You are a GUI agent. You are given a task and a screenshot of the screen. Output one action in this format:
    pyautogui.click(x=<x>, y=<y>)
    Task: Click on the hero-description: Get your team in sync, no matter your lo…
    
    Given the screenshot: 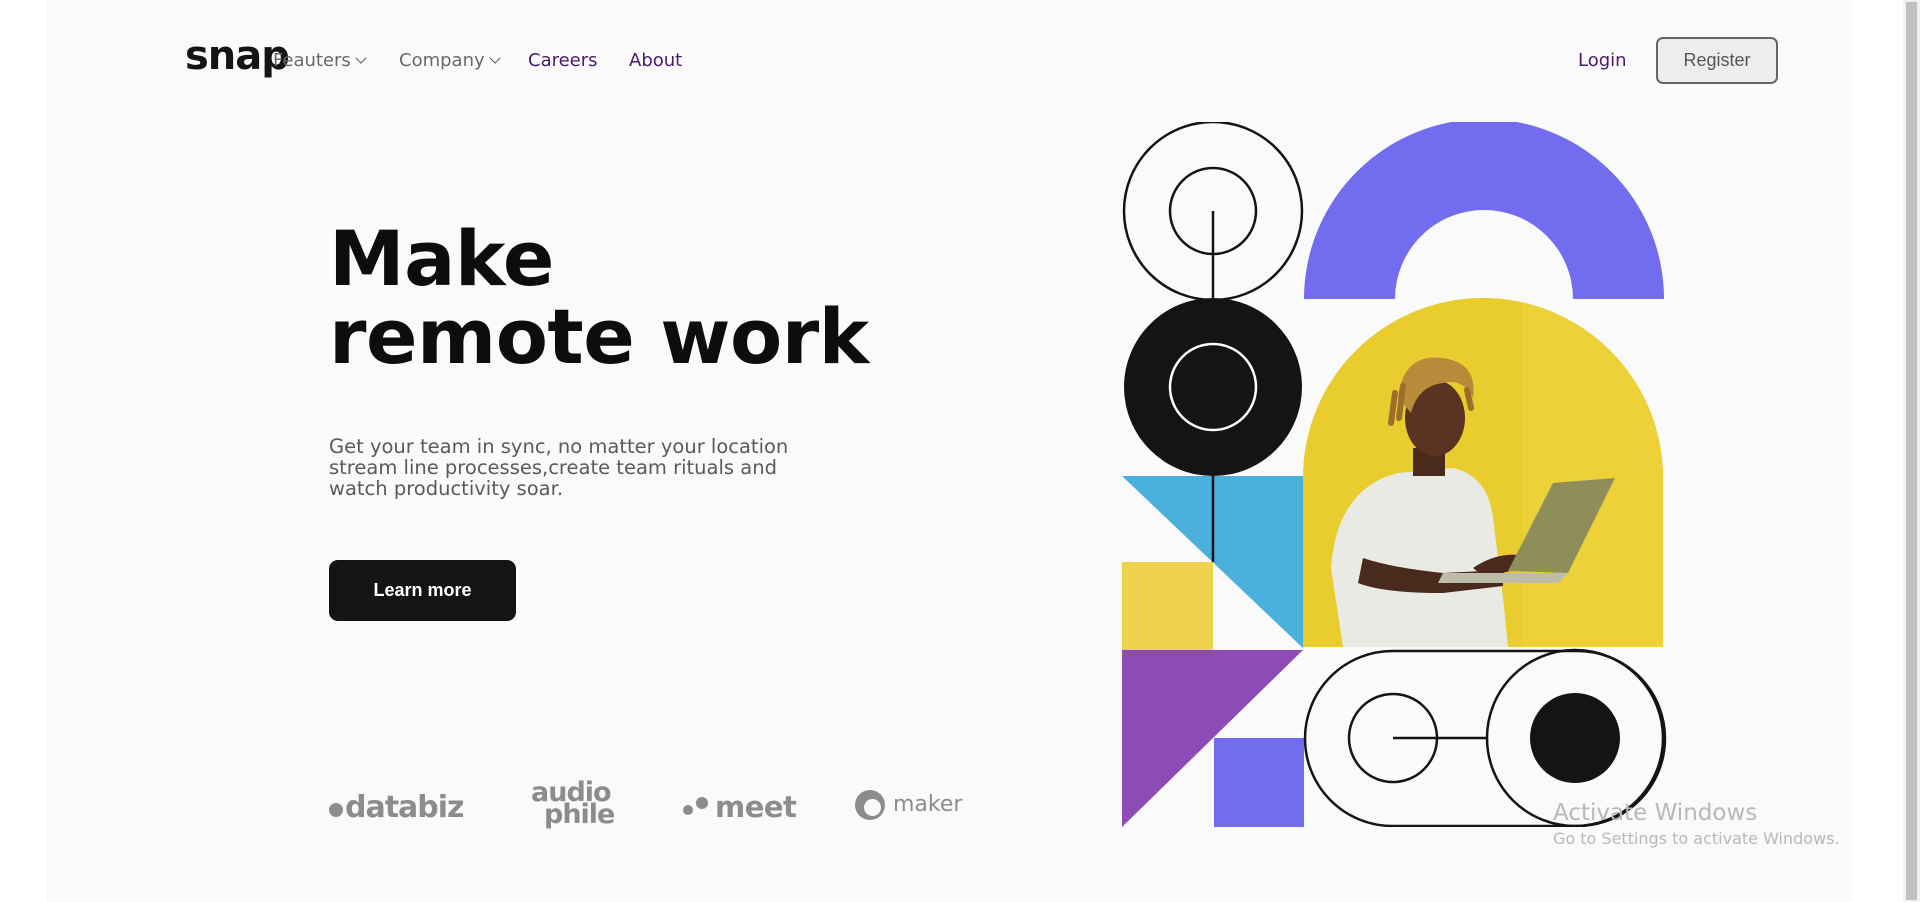 What is the action you would take?
    pyautogui.click(x=579, y=467)
    